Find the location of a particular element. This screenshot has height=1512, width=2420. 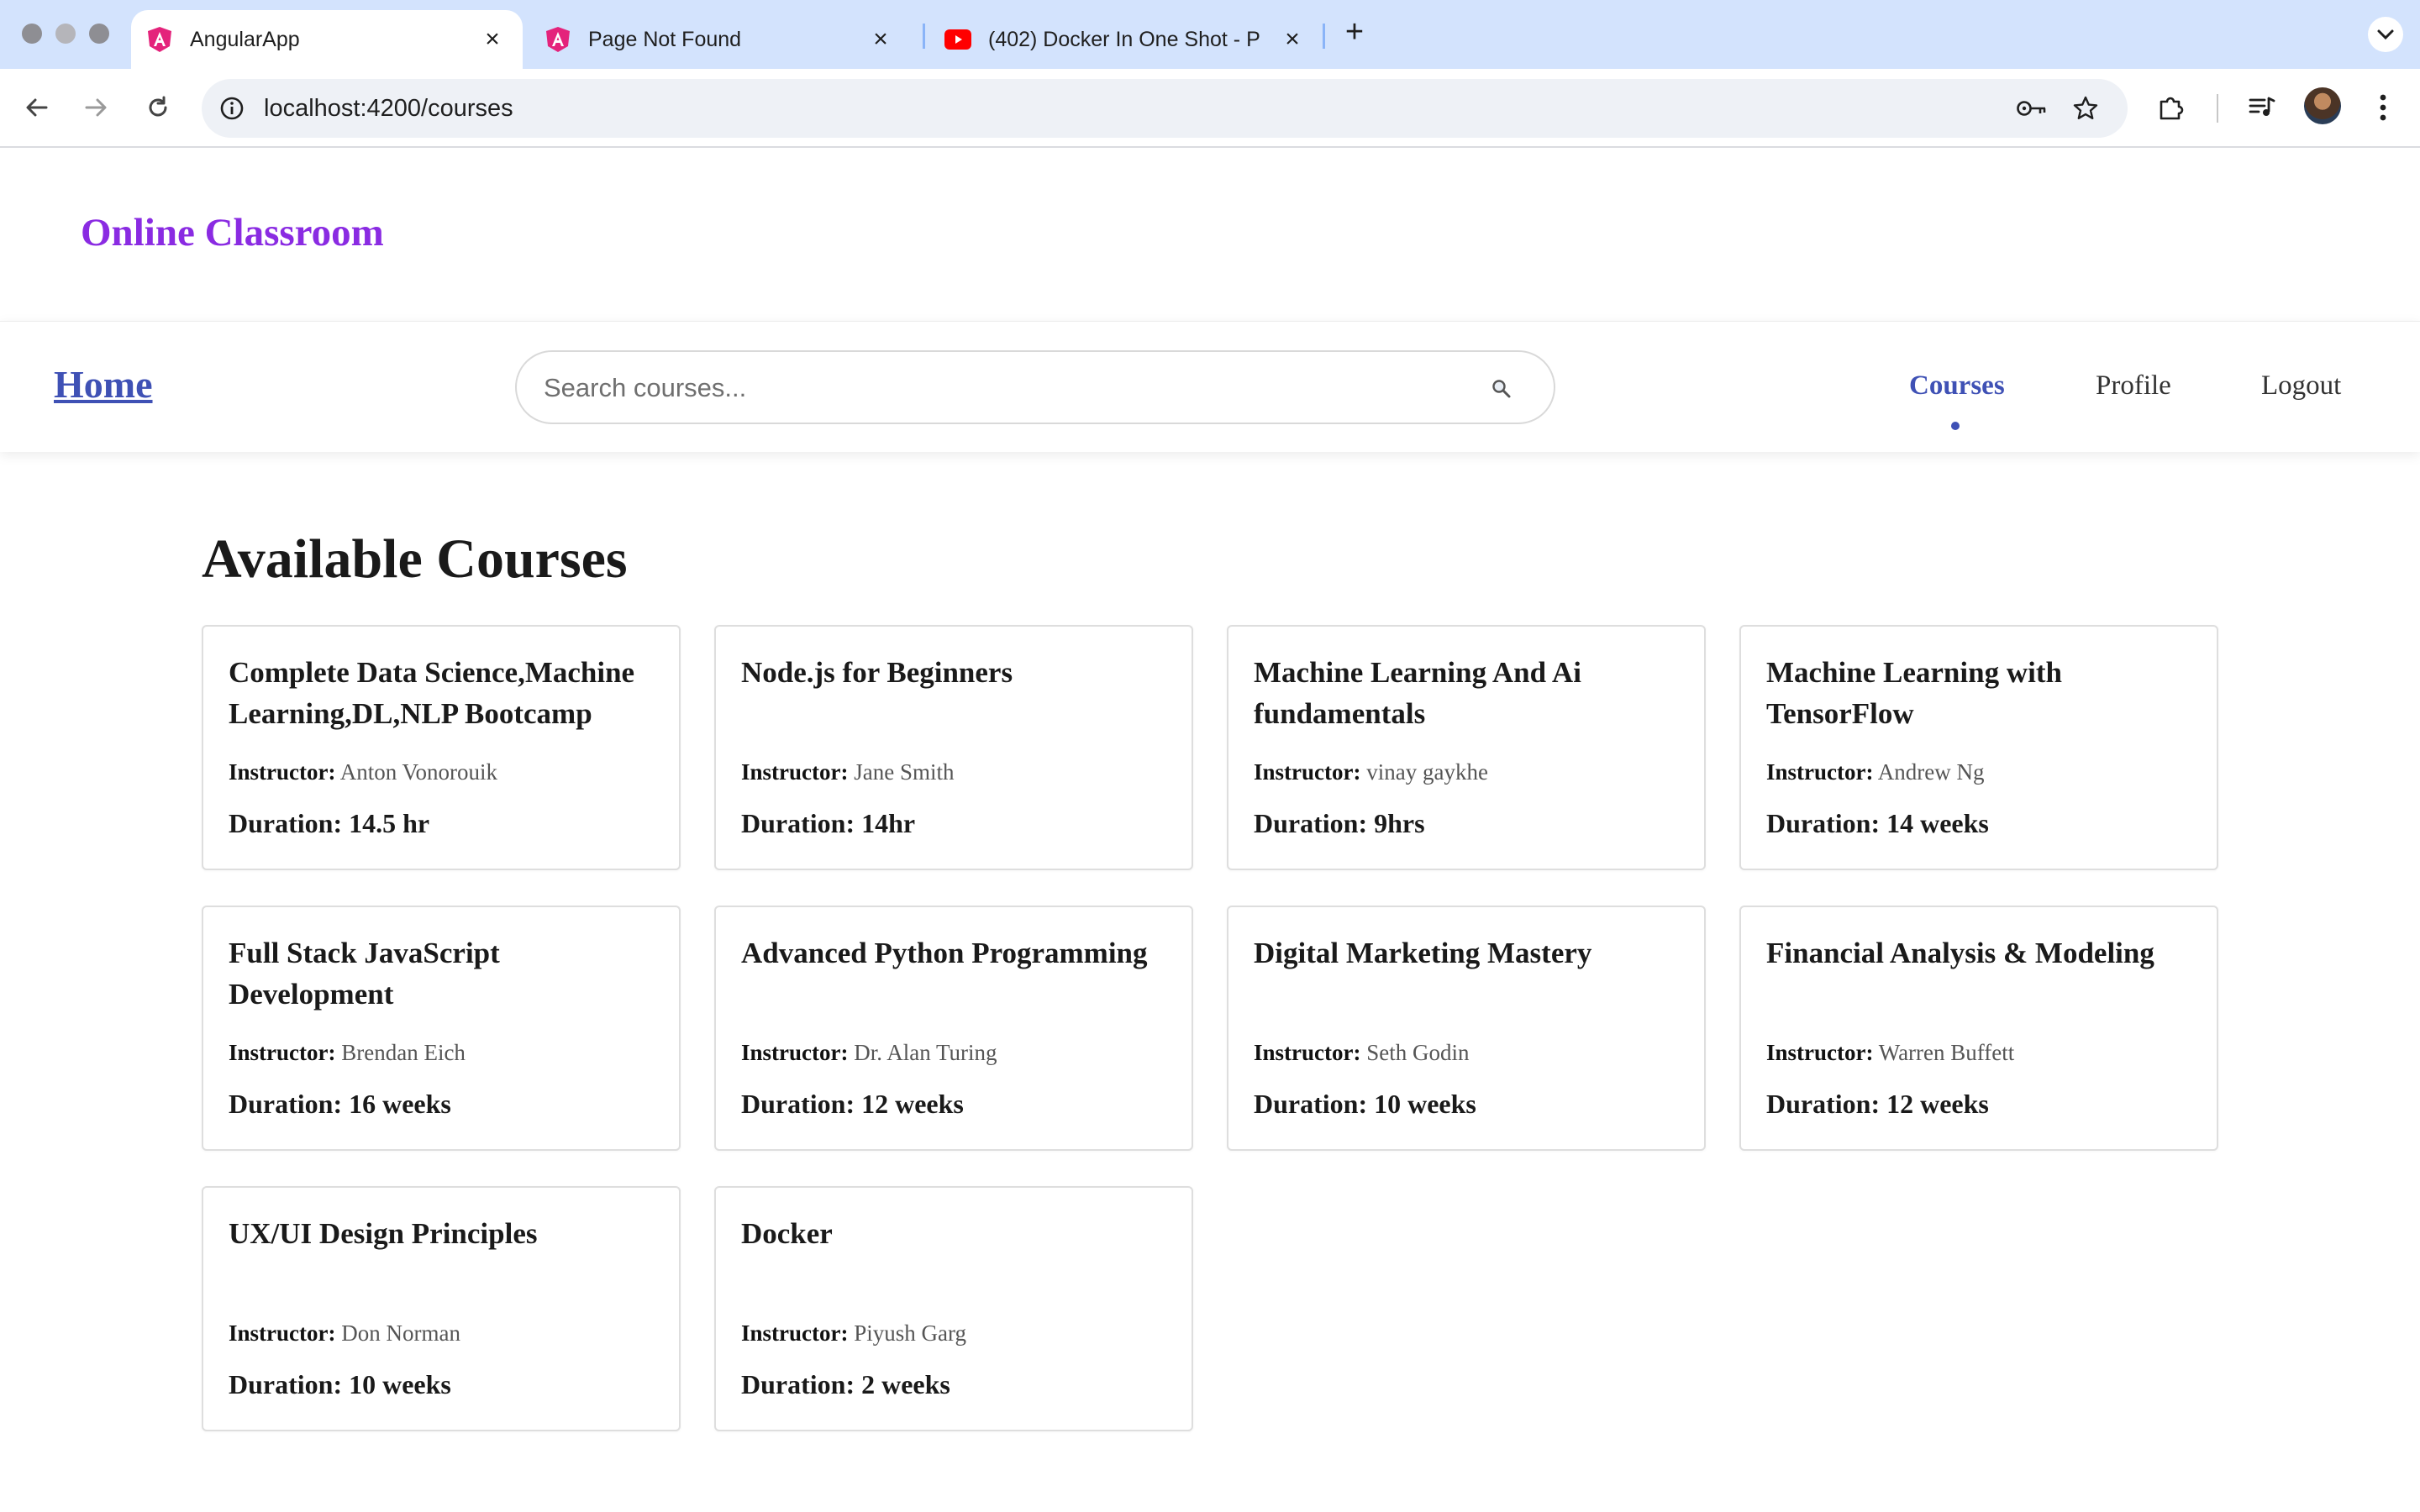

search-input is located at coordinates (997, 388).